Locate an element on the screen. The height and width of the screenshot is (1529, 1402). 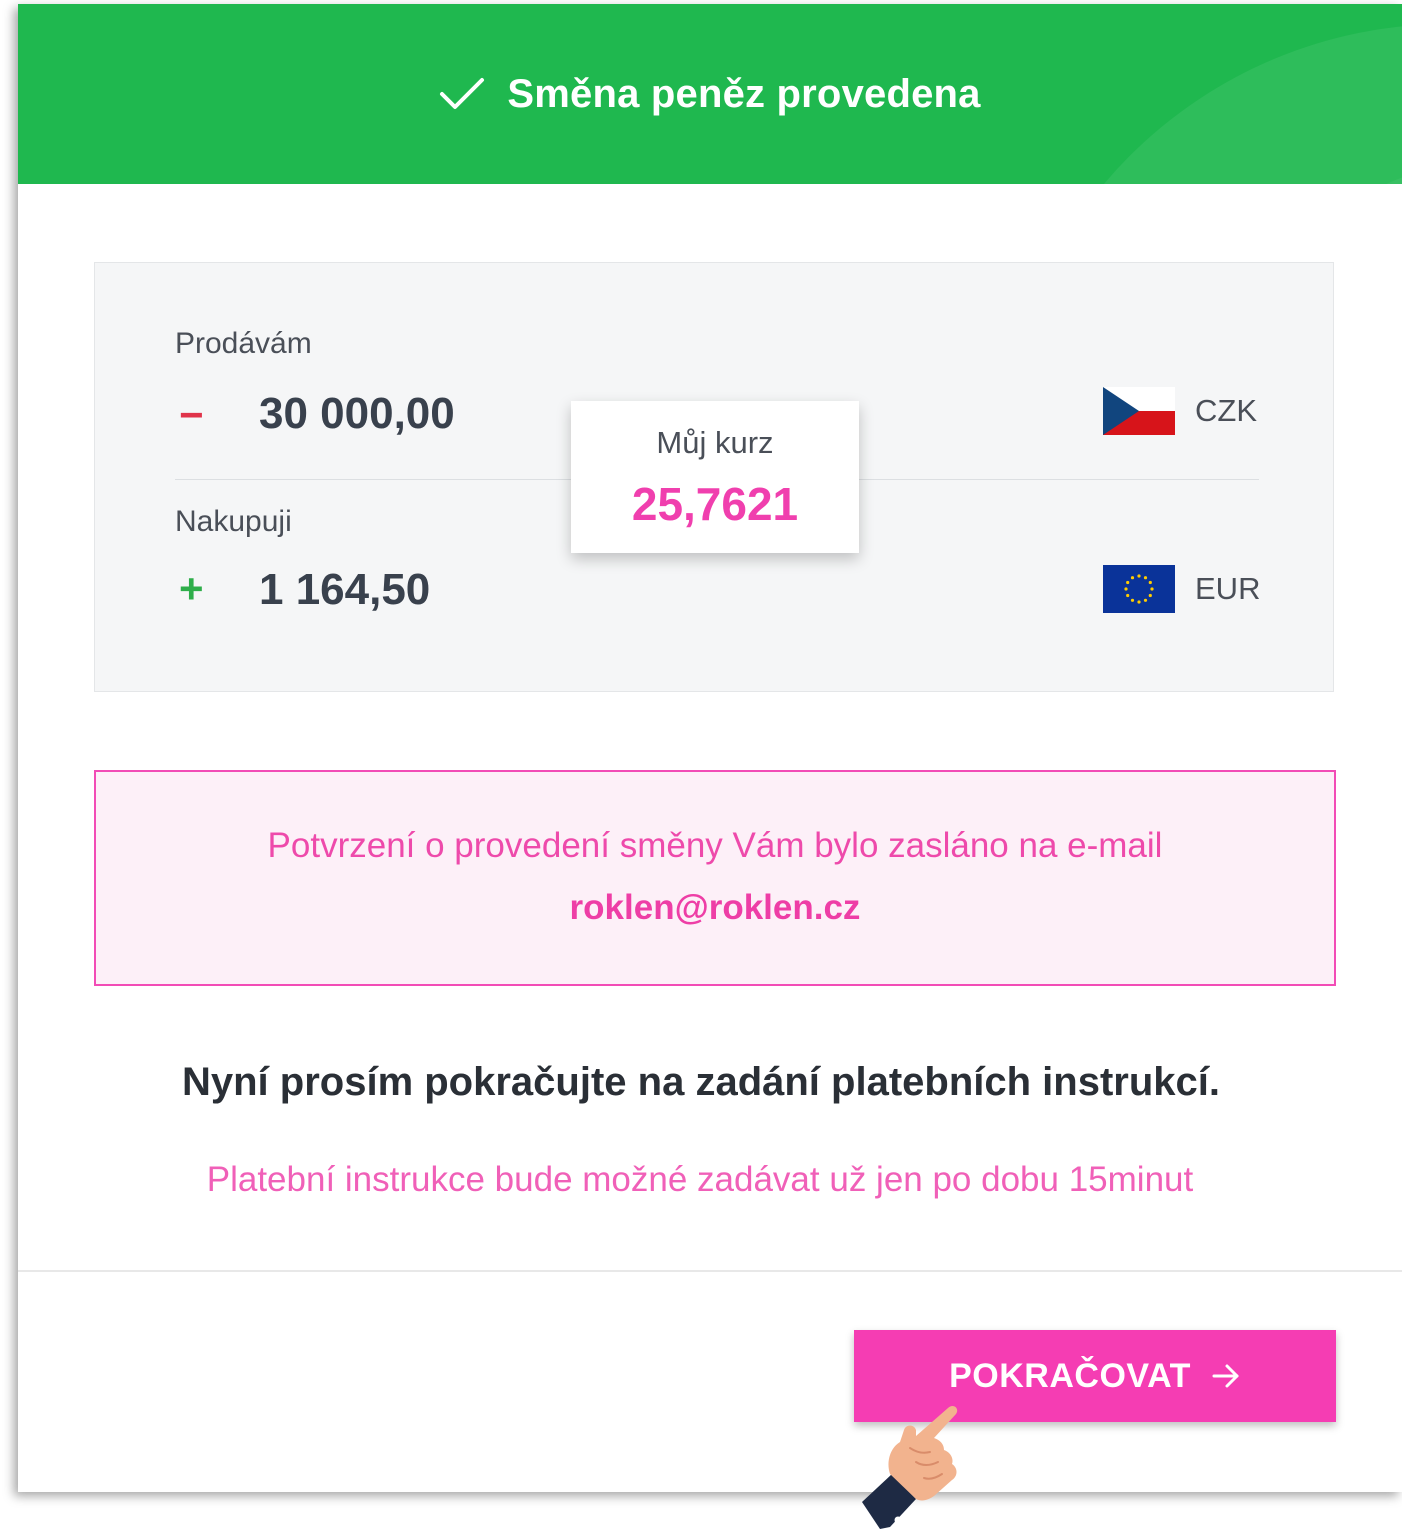
eu-flag-icon is located at coordinates (1139, 589).